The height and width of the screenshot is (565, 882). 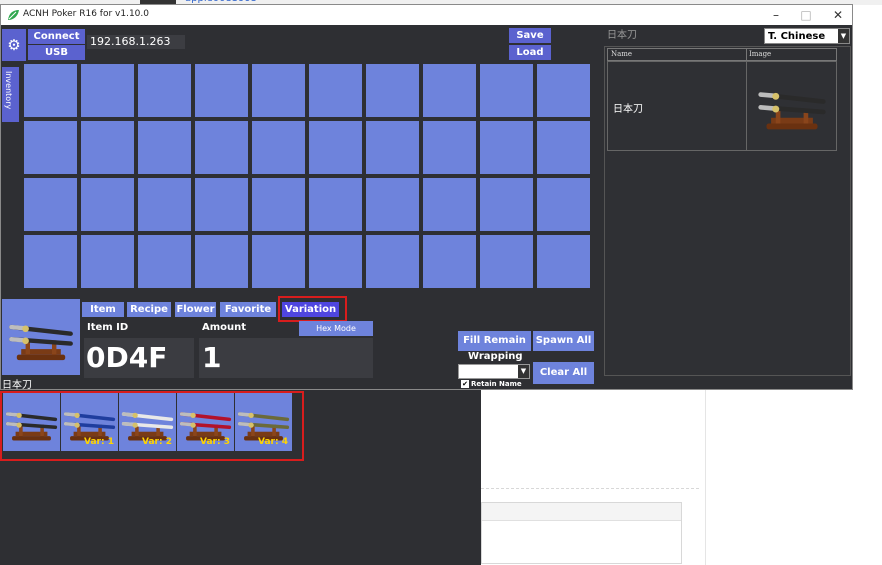 I want to click on item-id-field: 0D4F, so click(x=139, y=358).